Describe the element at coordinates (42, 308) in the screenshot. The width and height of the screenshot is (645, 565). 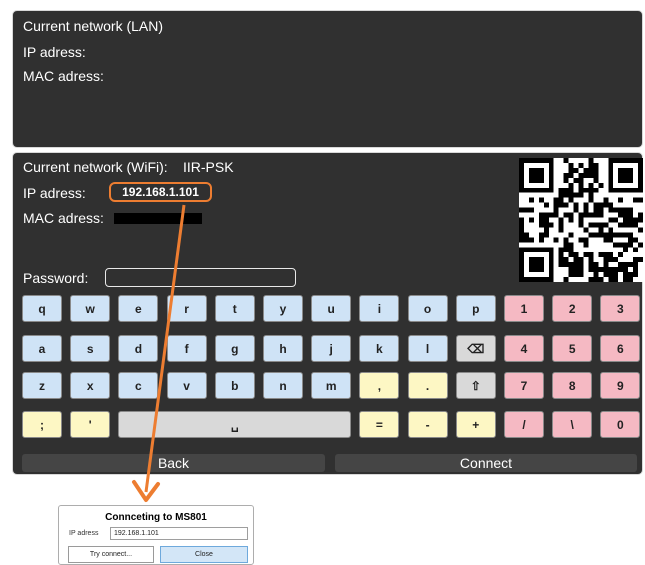
I see `key-r0-0: q` at that location.